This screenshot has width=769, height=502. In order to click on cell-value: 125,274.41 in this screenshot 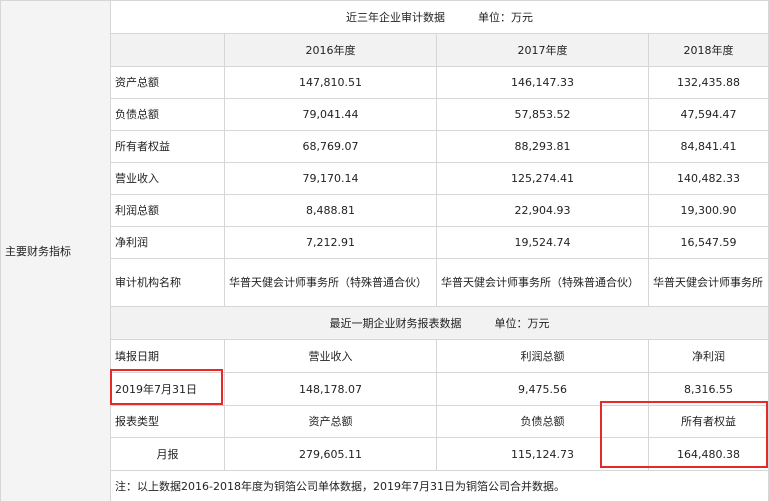, I will do `click(542, 178)`.